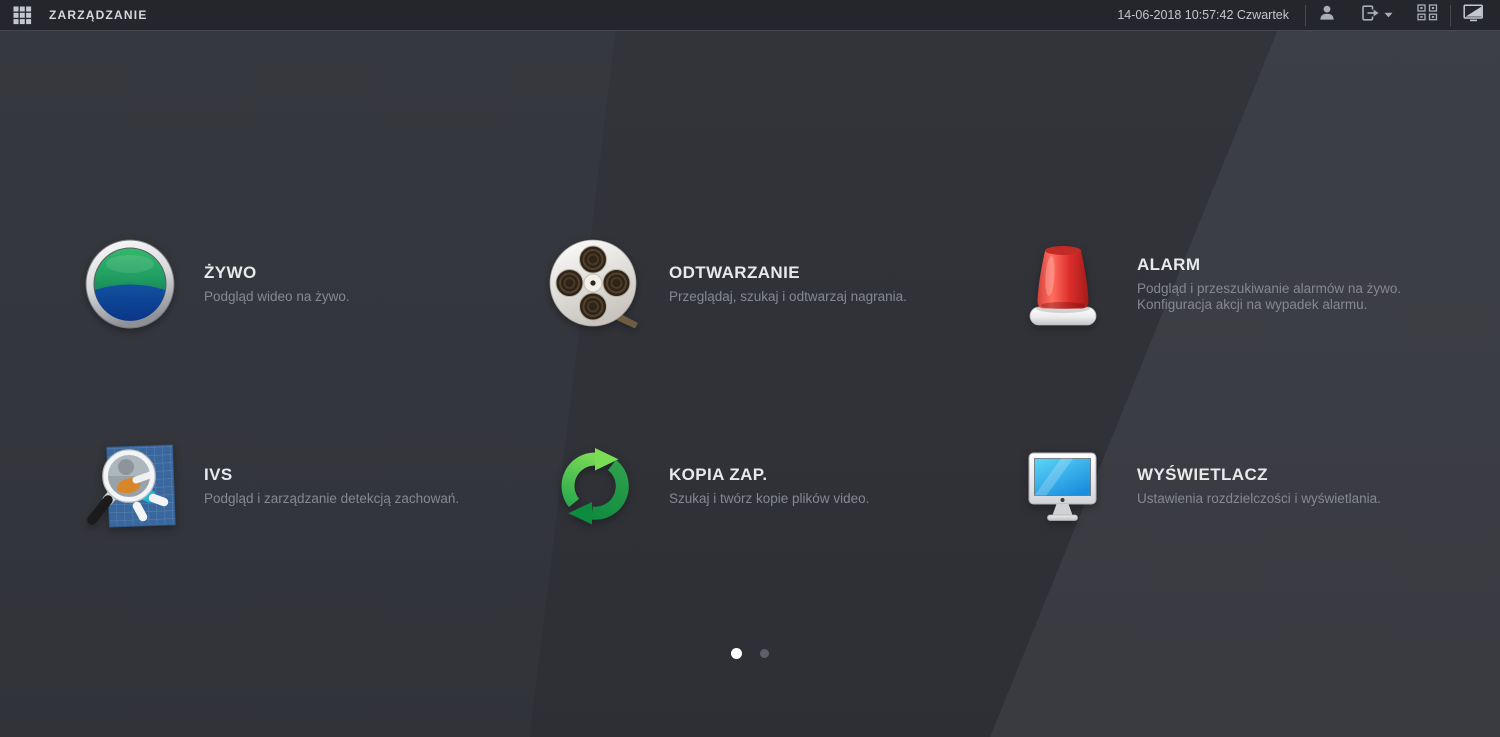 The height and width of the screenshot is (737, 1500). What do you see at coordinates (1169, 264) in the screenshot?
I see `menu-item-title: ALARM` at bounding box center [1169, 264].